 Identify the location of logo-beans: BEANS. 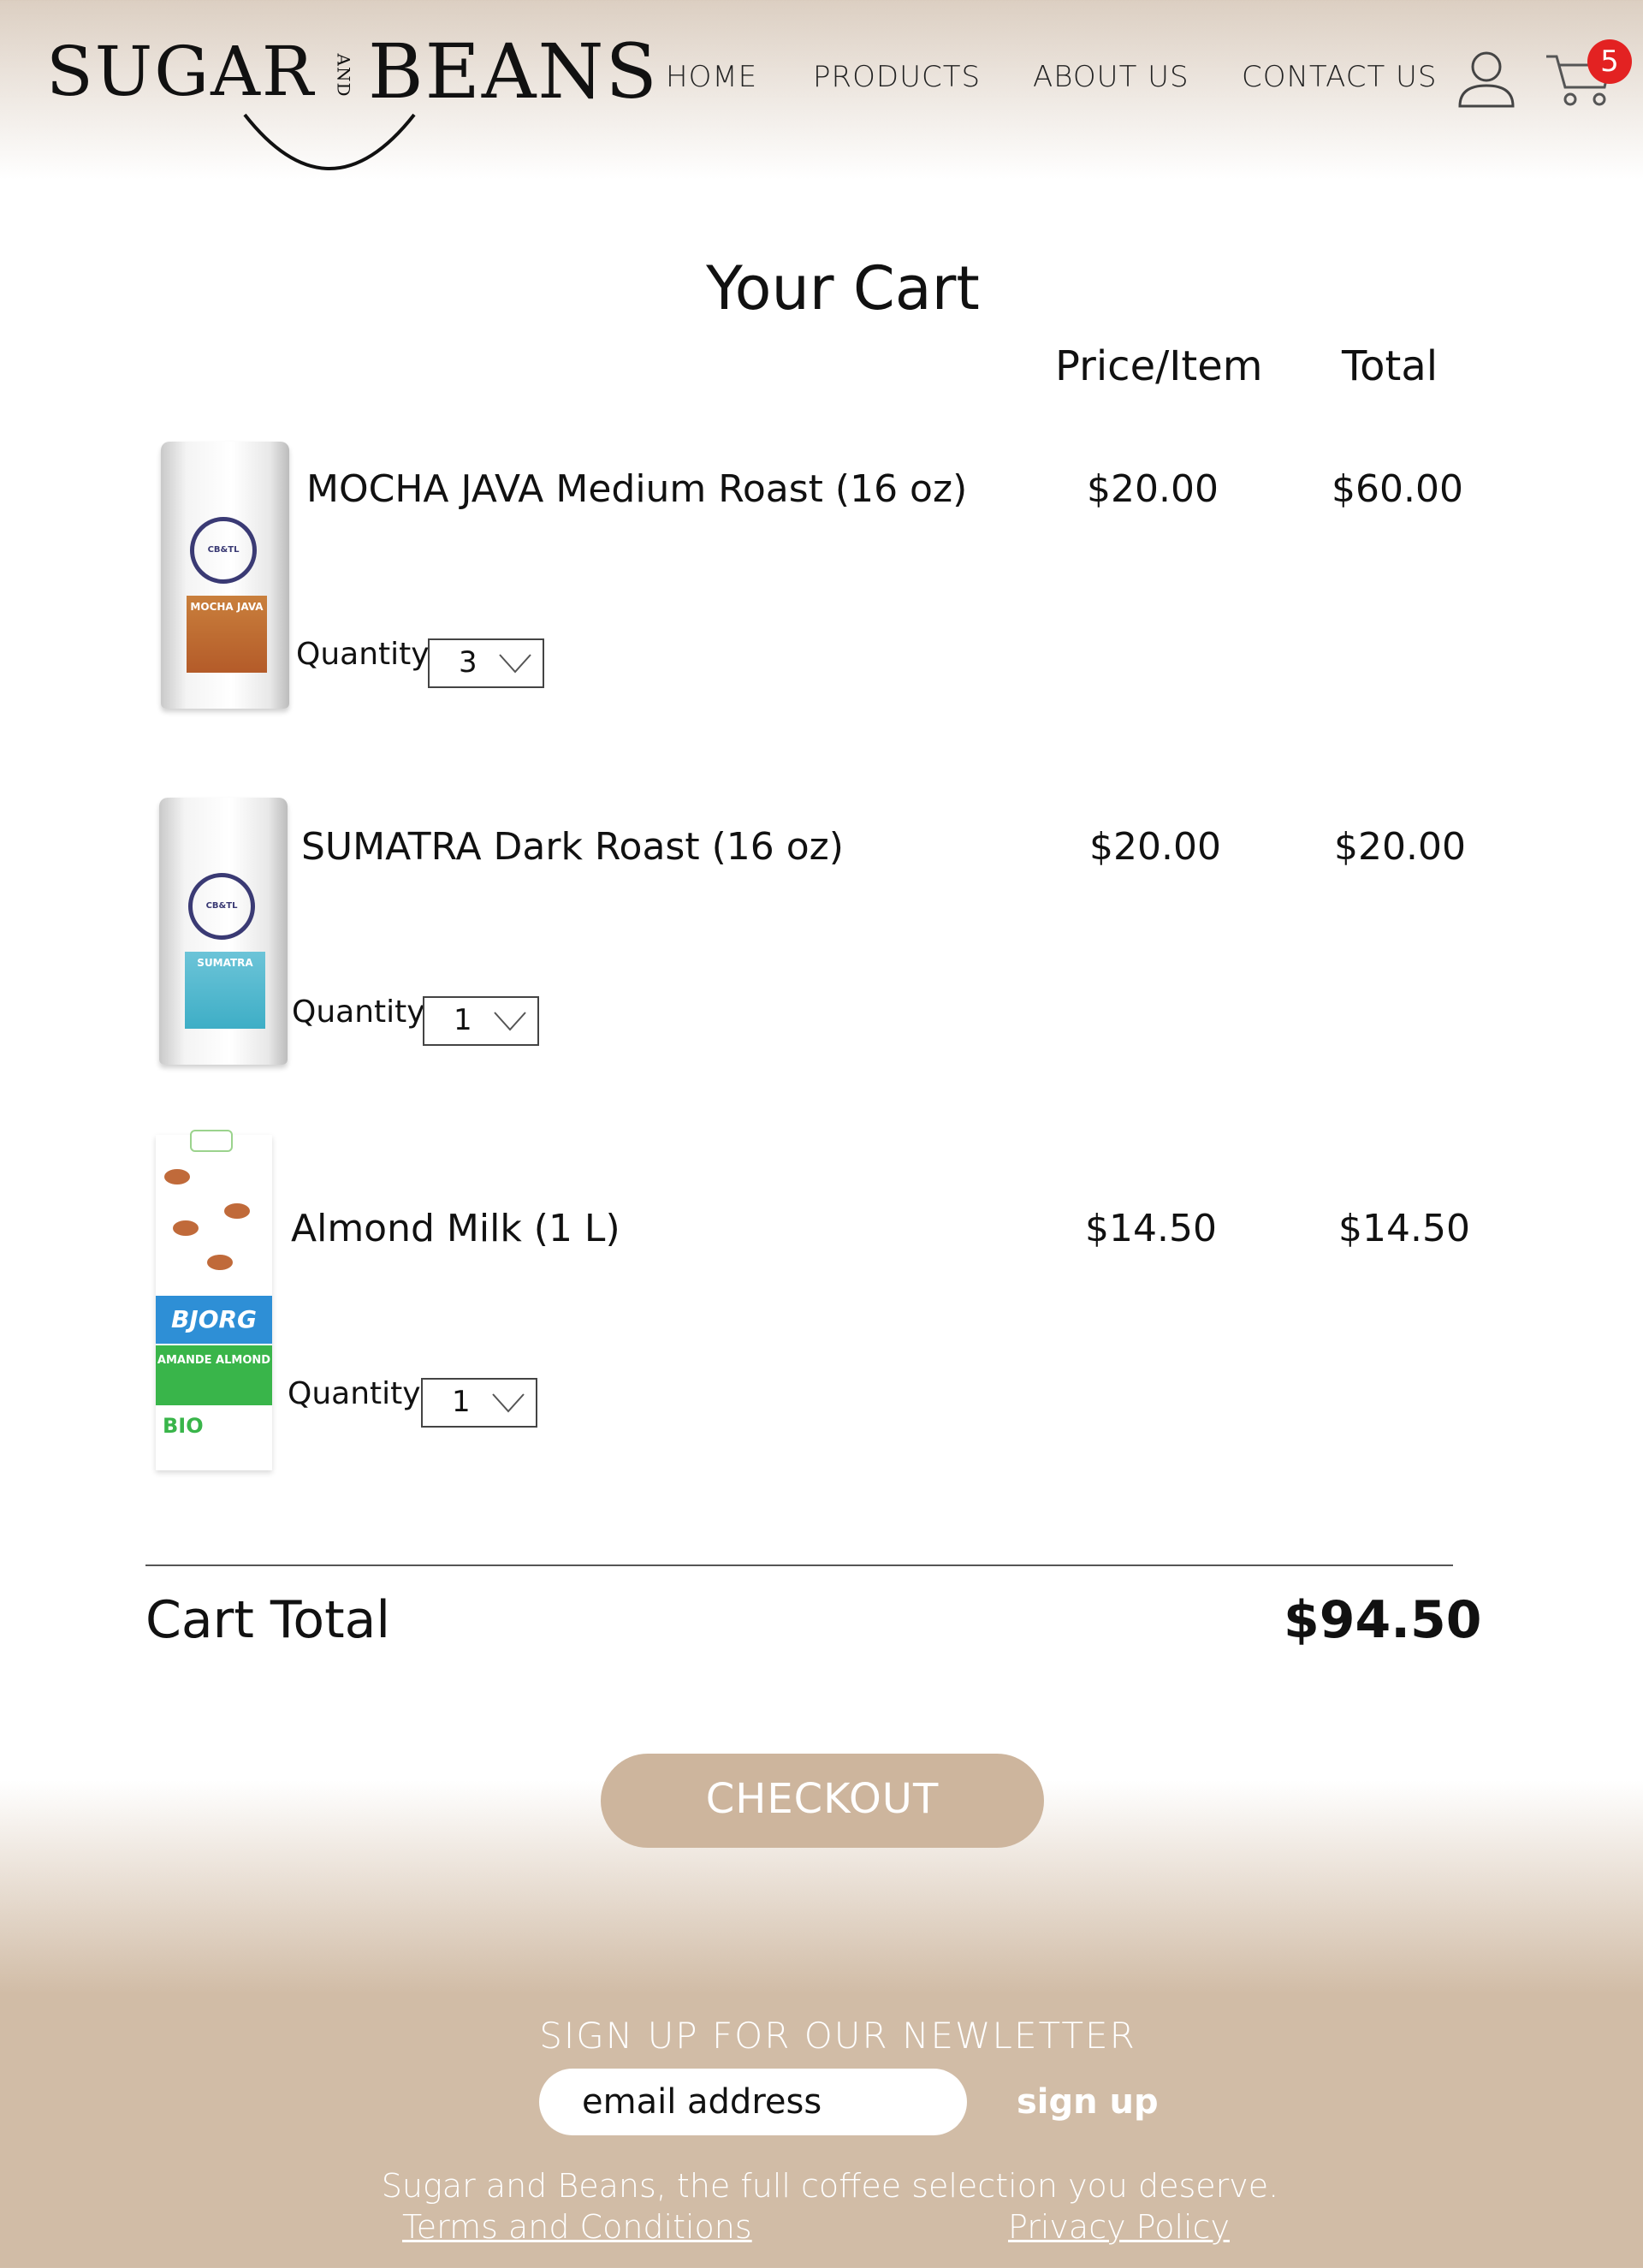
(513, 72).